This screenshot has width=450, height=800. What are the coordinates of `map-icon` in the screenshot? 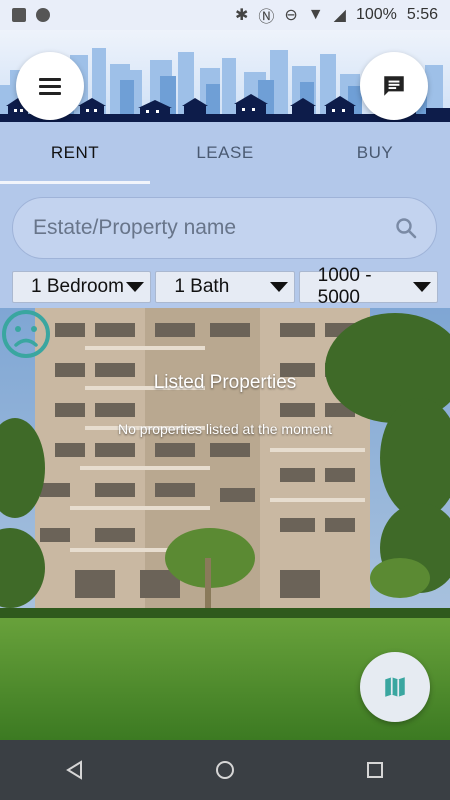 It's located at (395, 687).